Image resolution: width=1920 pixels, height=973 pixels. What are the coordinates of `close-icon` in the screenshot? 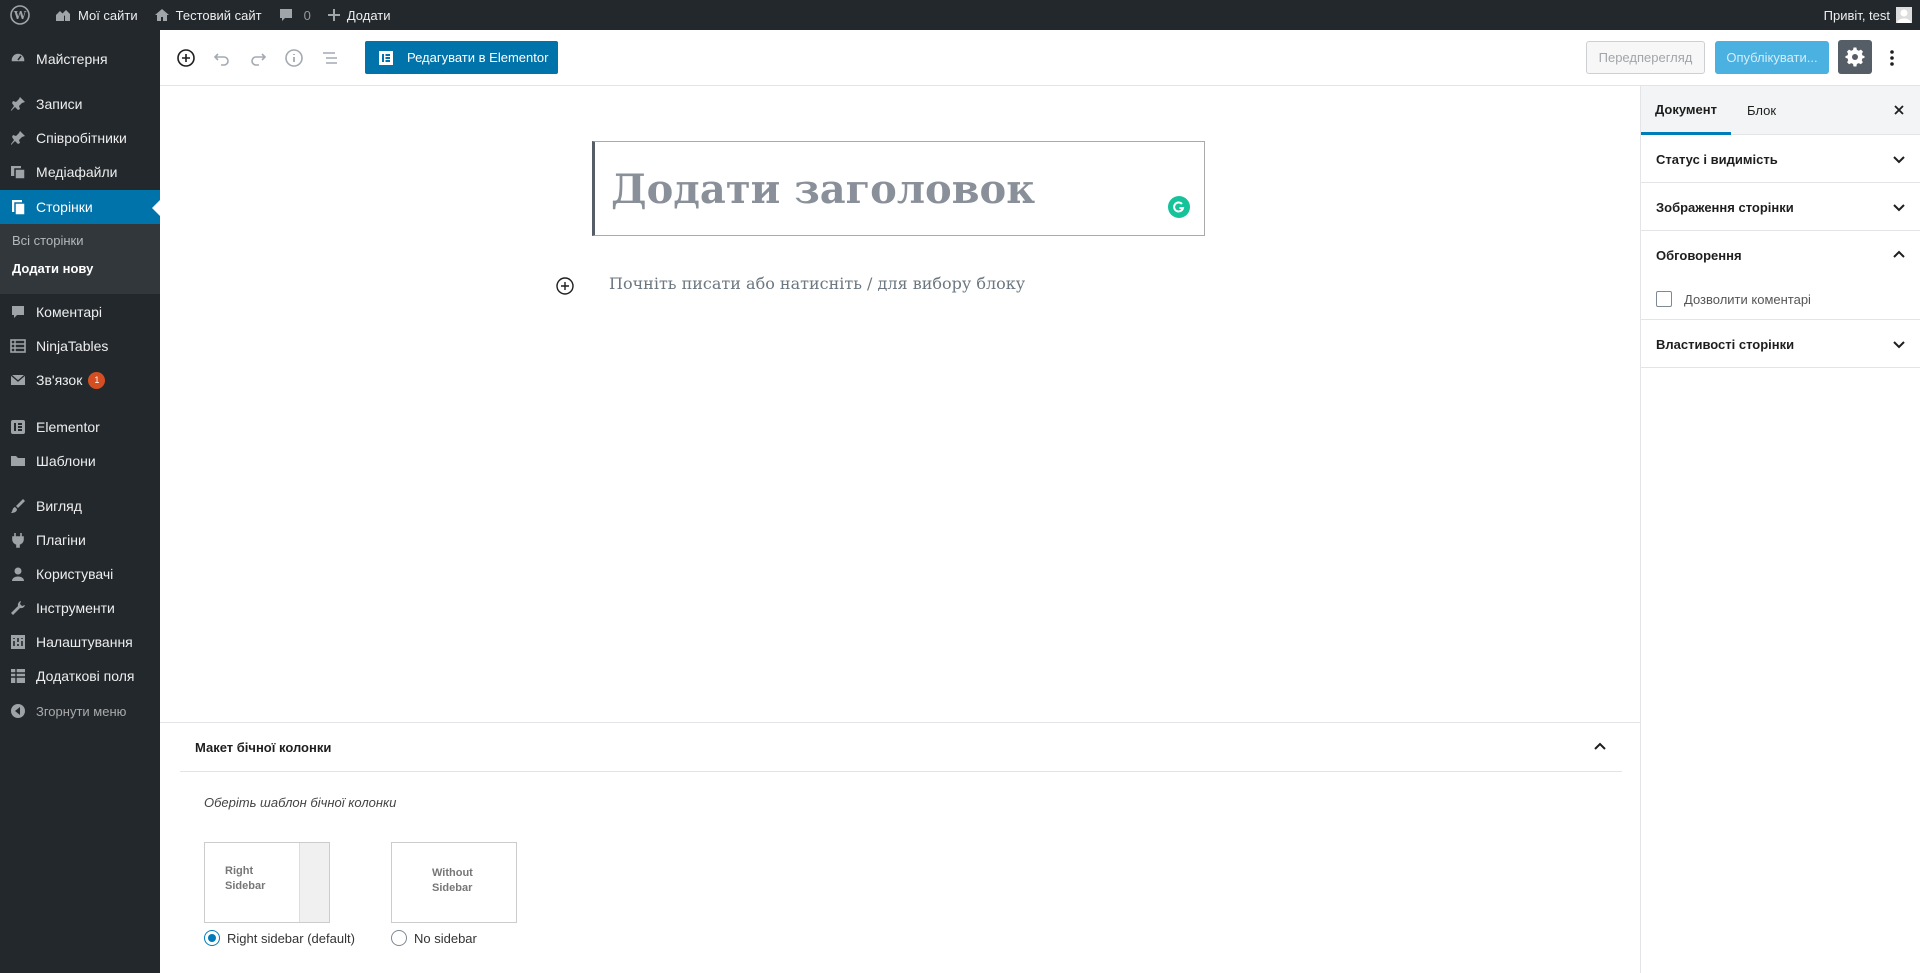 It's located at (1899, 110).